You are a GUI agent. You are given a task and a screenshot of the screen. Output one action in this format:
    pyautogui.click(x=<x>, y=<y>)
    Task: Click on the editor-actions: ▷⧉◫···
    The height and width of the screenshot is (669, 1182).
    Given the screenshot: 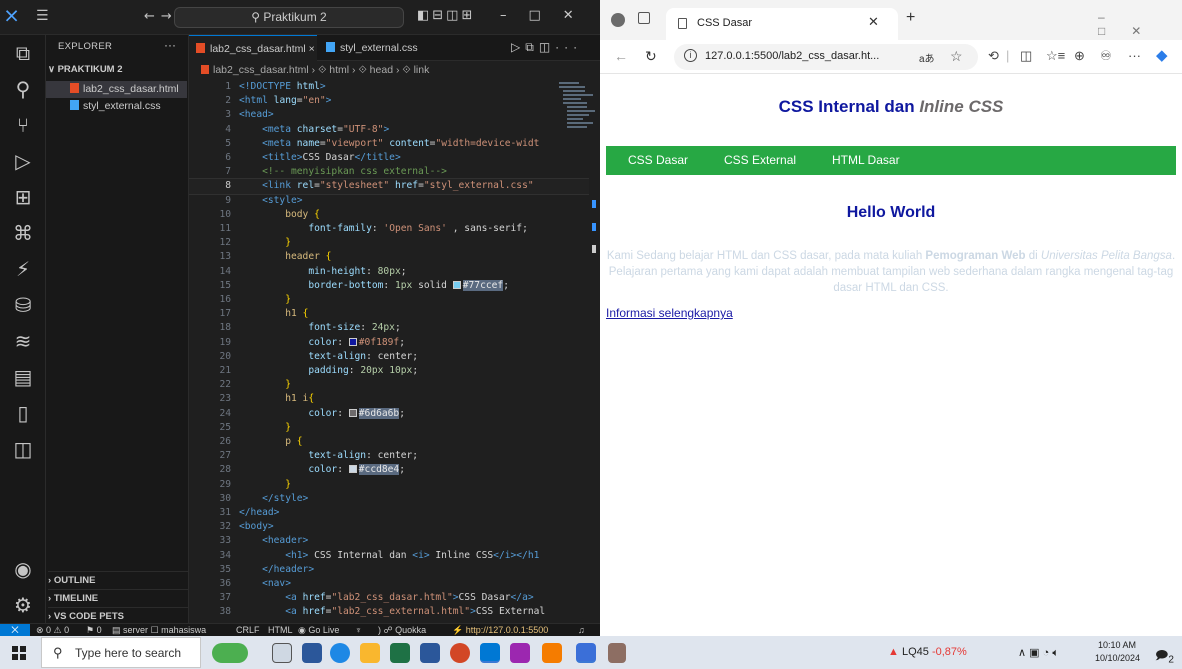 What is the action you would take?
    pyautogui.click(x=546, y=47)
    